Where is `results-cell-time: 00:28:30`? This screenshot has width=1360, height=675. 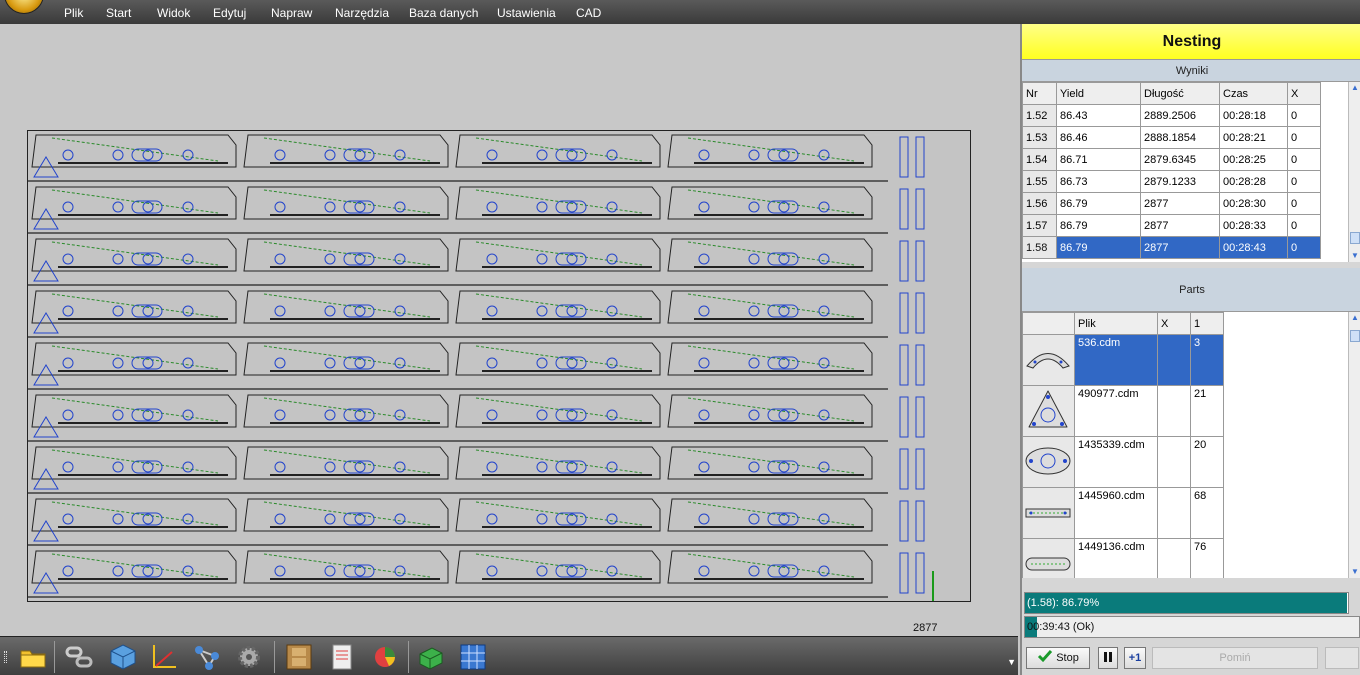
results-cell-time: 00:28:30 is located at coordinates (1253, 203).